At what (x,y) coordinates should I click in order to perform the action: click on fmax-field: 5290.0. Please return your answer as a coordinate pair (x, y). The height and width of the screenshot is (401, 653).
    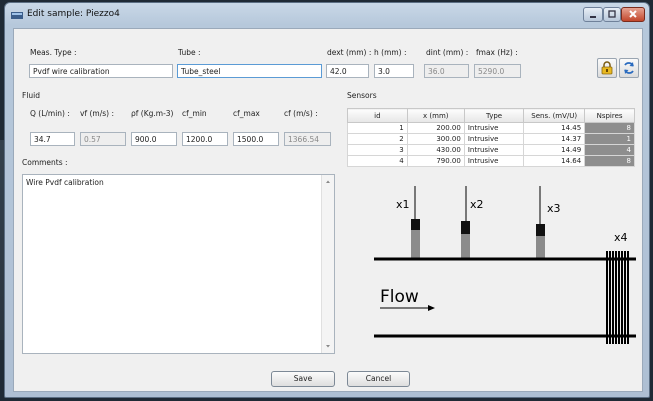
    Looking at the image, I should click on (497, 71).